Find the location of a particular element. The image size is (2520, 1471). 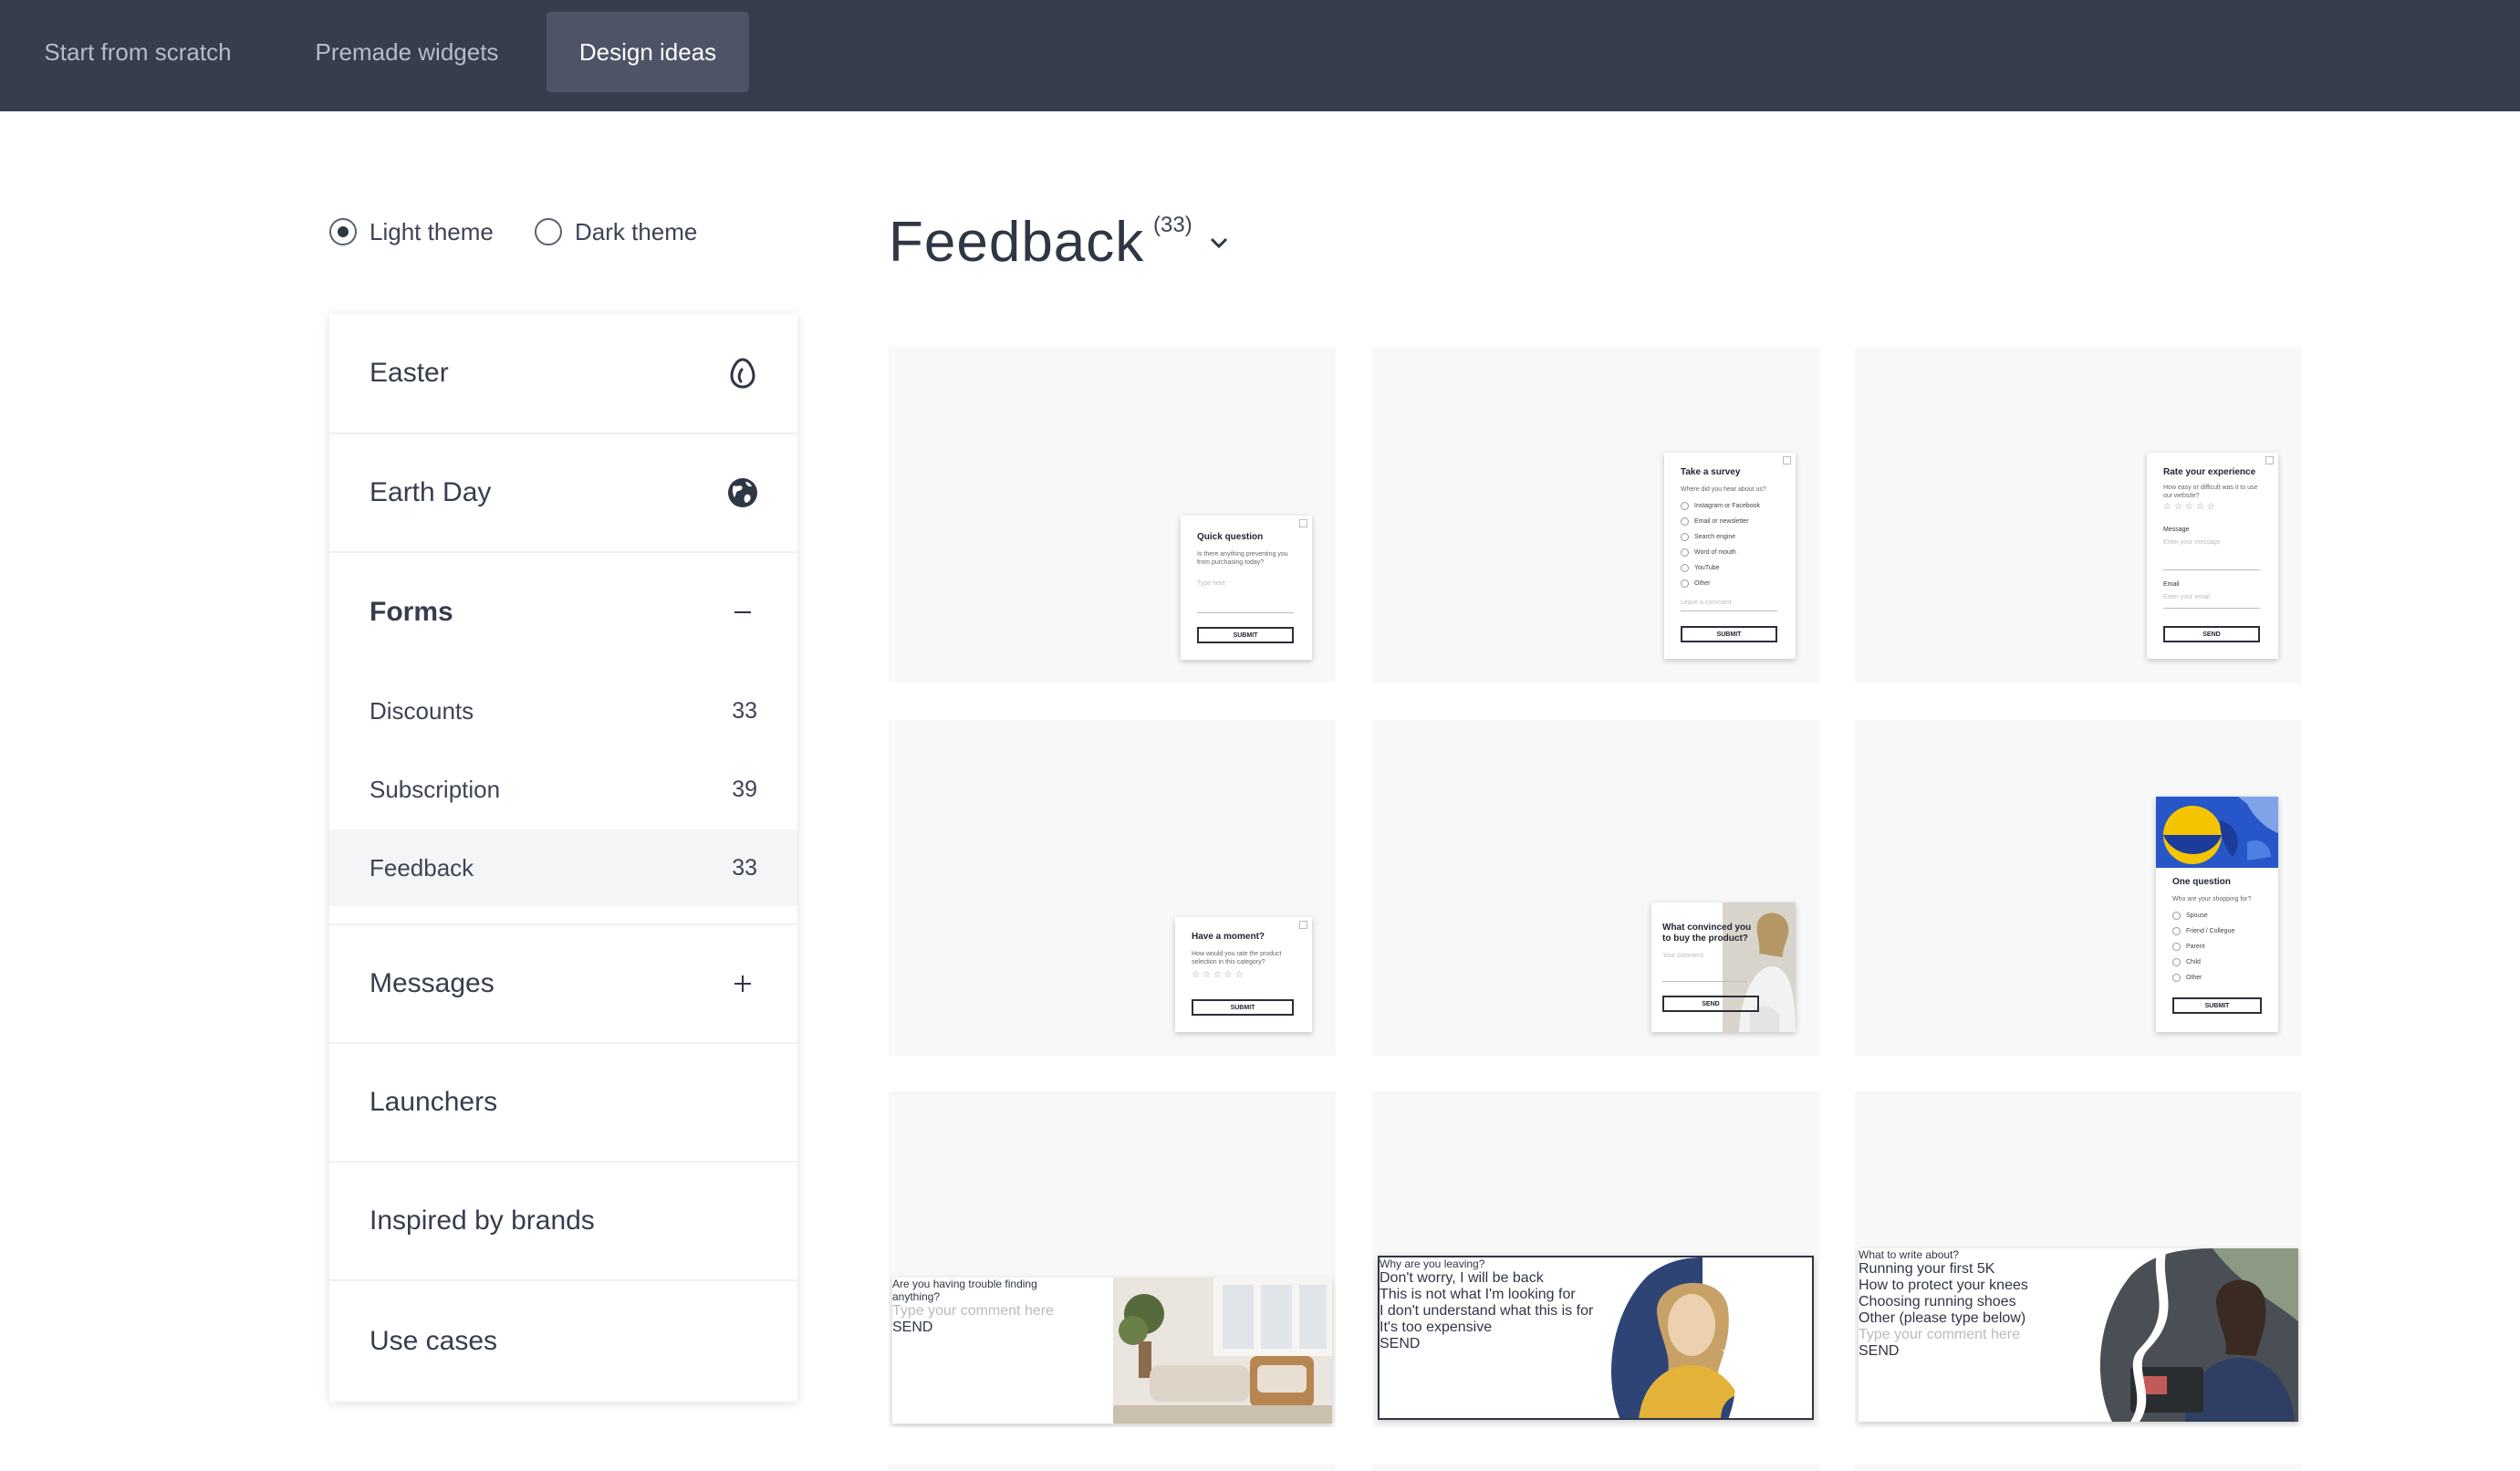

sidebar-subitem-feedback: Feedback 33 is located at coordinates (563, 867).